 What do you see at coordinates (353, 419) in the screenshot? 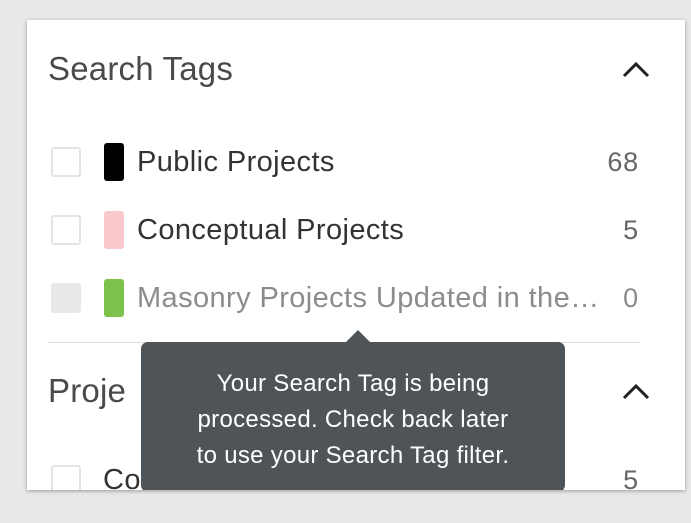
I see `tooltip-line: processed. Check back later` at bounding box center [353, 419].